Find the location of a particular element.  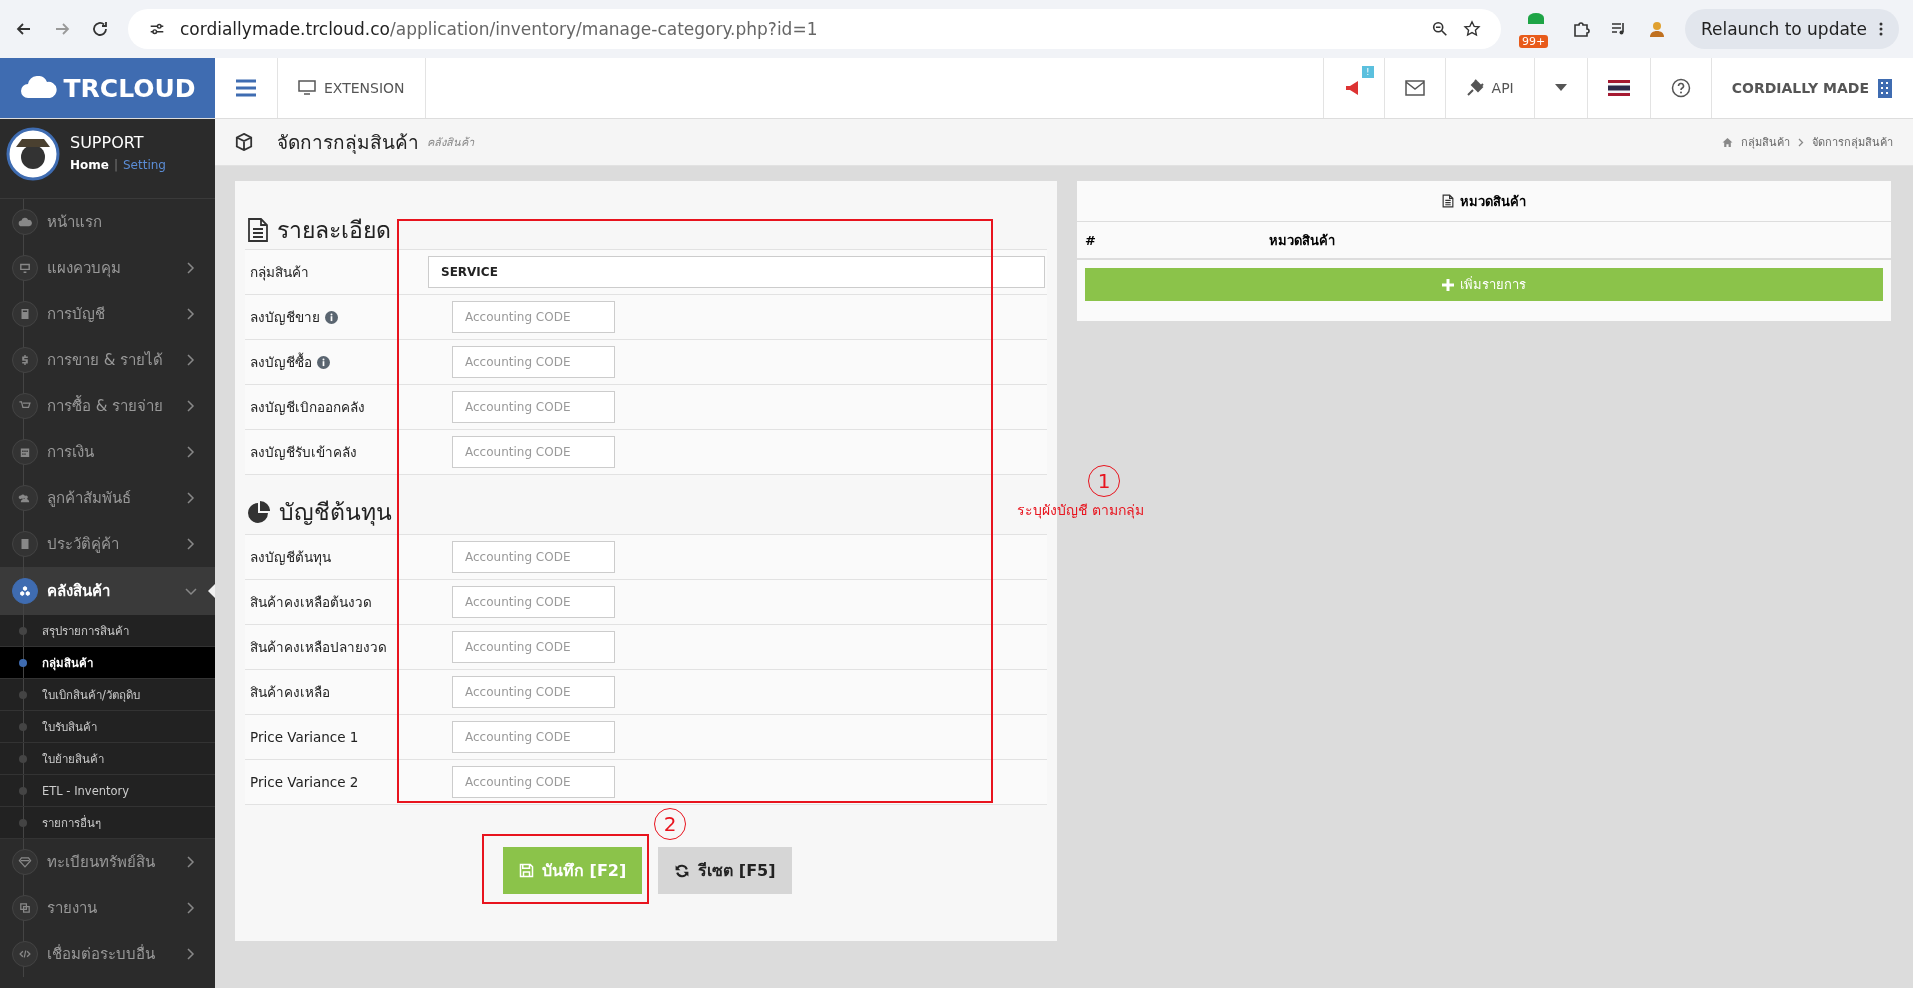

submenu-item: ใบเบิกสินค้า/วัตถุดิบ is located at coordinates (107, 695).